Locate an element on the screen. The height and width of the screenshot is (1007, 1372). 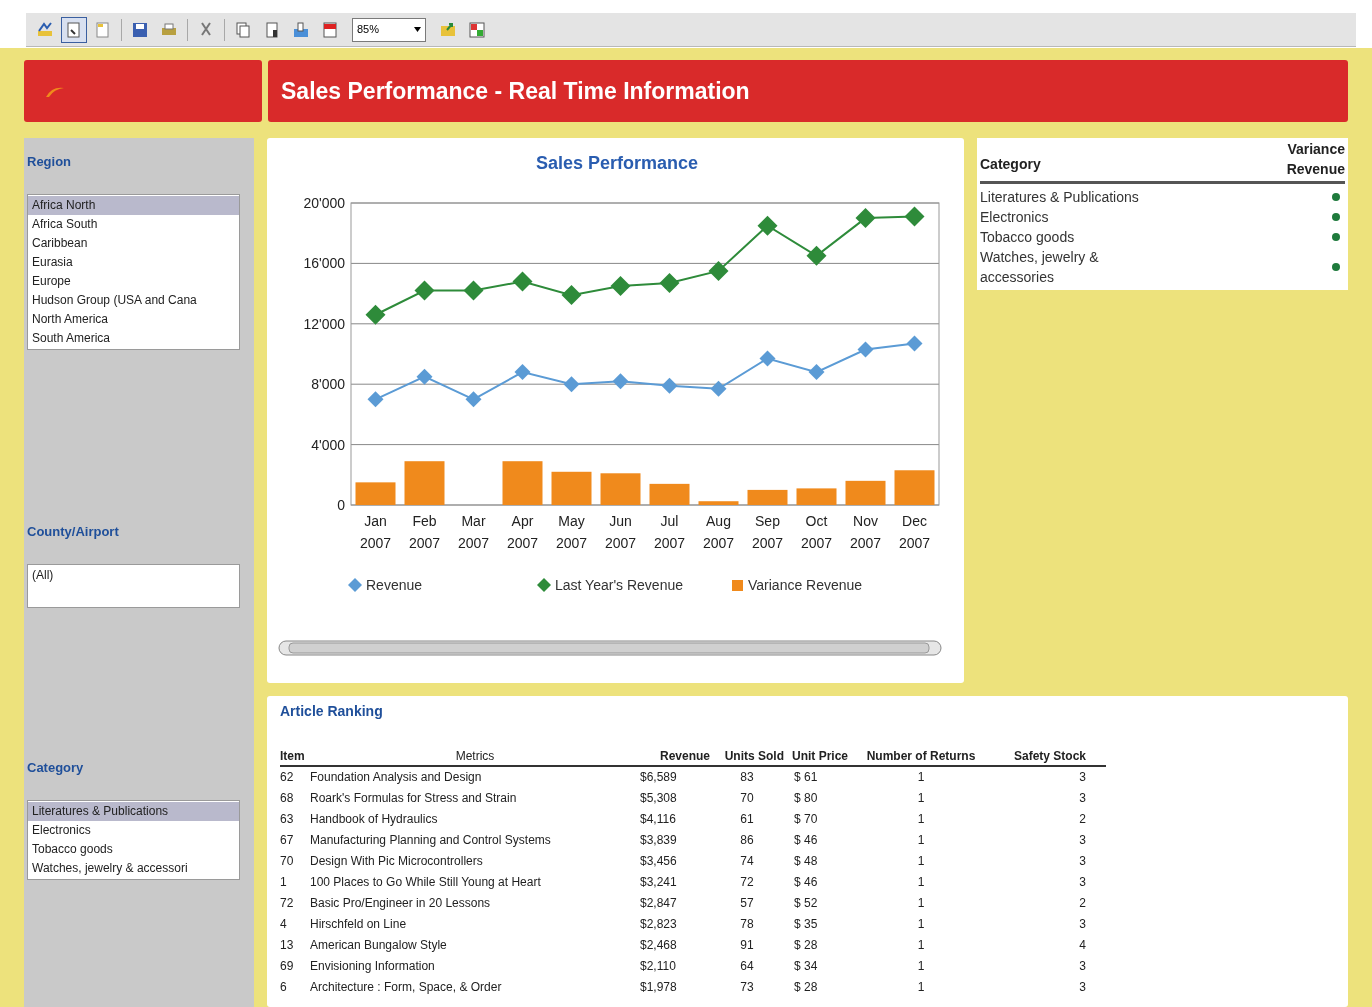
page-icon is located at coordinates (272, 29).